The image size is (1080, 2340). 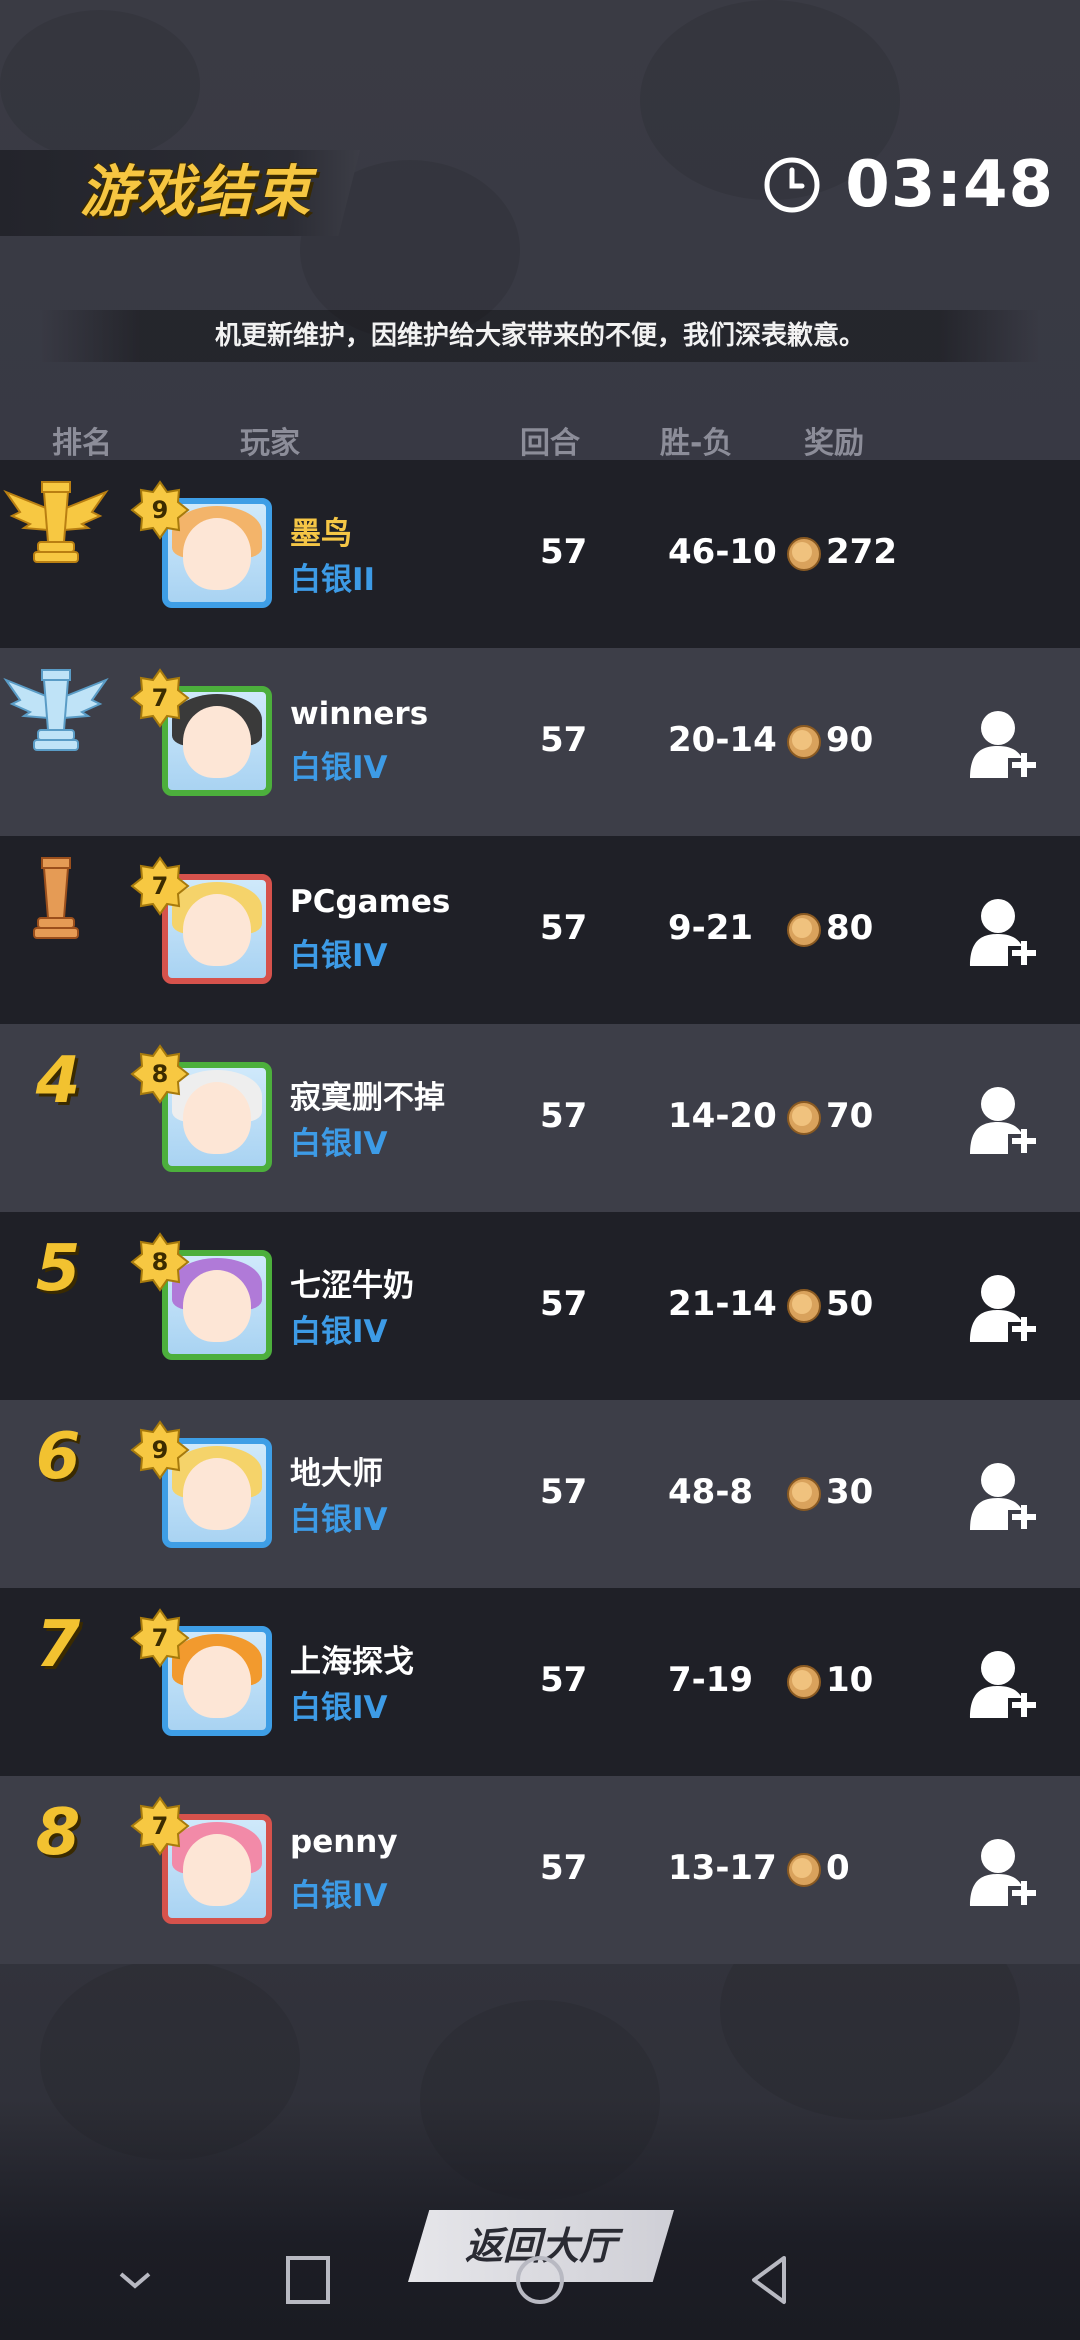 What do you see at coordinates (722, 1116) in the screenshot?
I see `win-loss-record: 14-20` at bounding box center [722, 1116].